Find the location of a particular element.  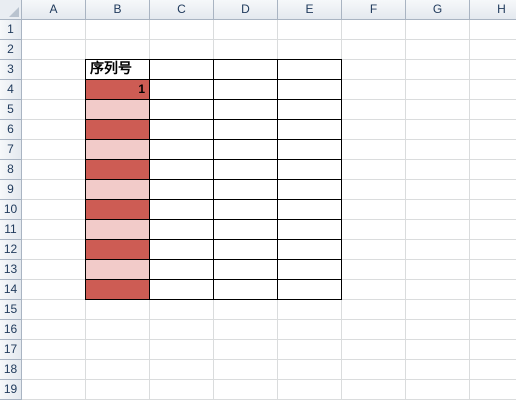

cell-f6 is located at coordinates (374, 130).